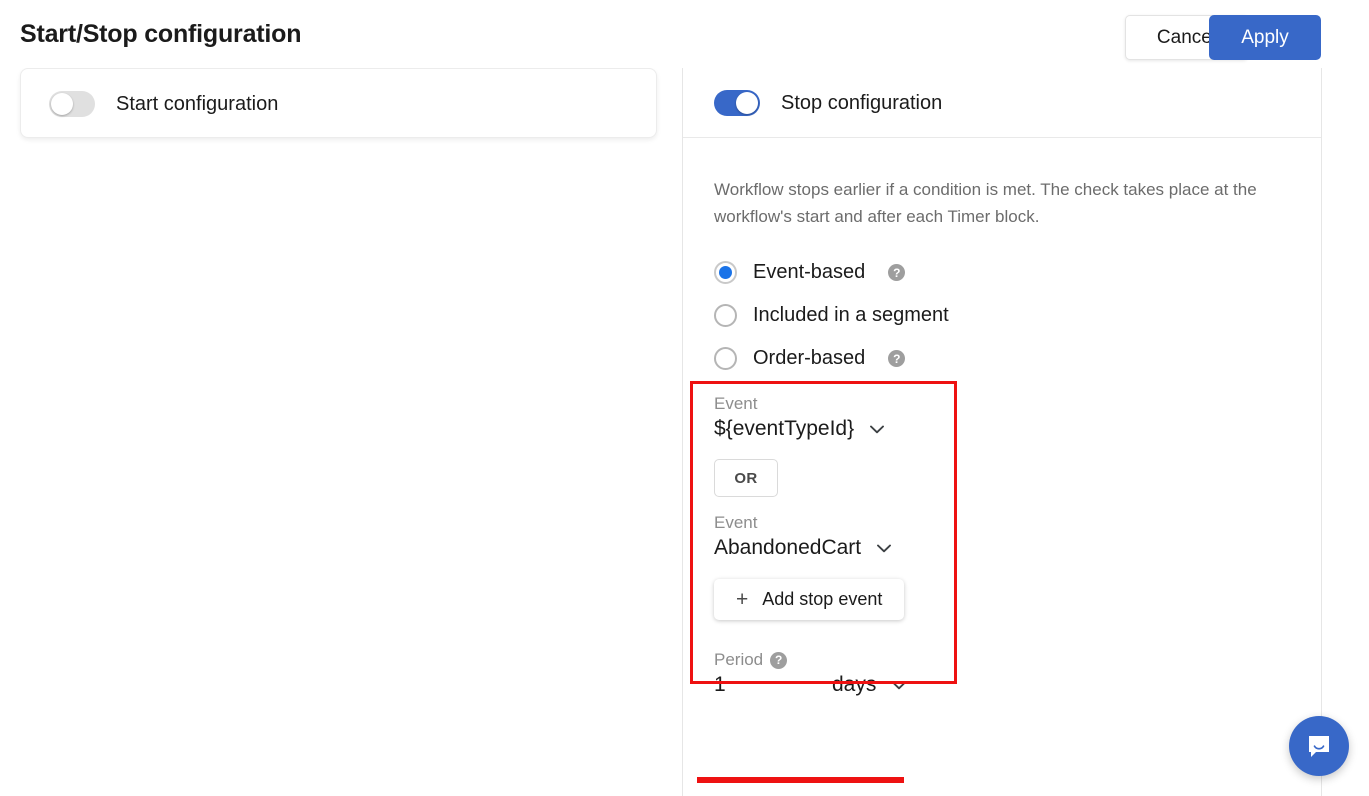 The height and width of the screenshot is (796, 1369). I want to click on period-label-row: Period ?, so click(1002, 660).